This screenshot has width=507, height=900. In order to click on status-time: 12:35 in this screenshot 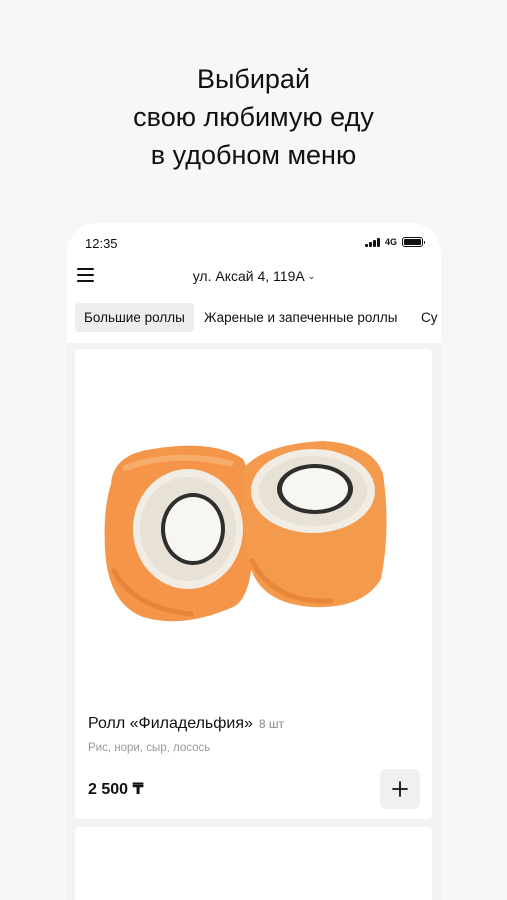, I will do `click(101, 243)`.